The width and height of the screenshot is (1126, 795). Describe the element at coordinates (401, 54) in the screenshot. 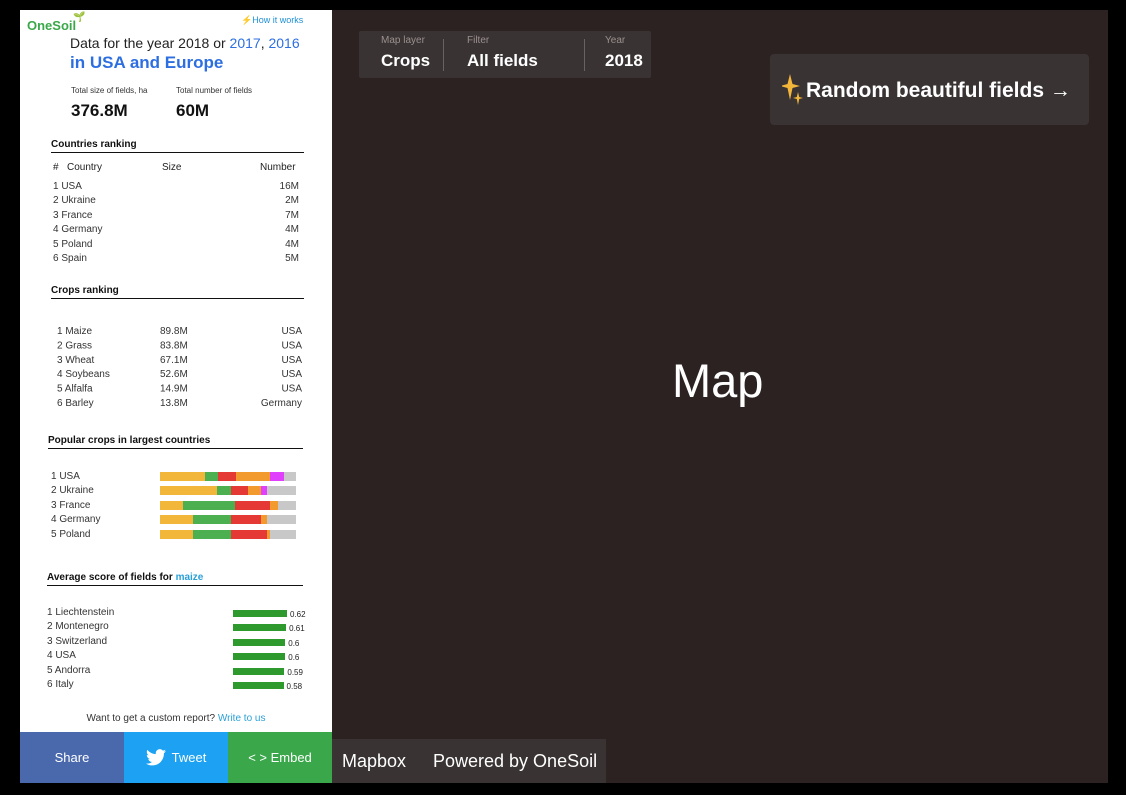

I see `map-layer-selector: Map layer Crops` at that location.